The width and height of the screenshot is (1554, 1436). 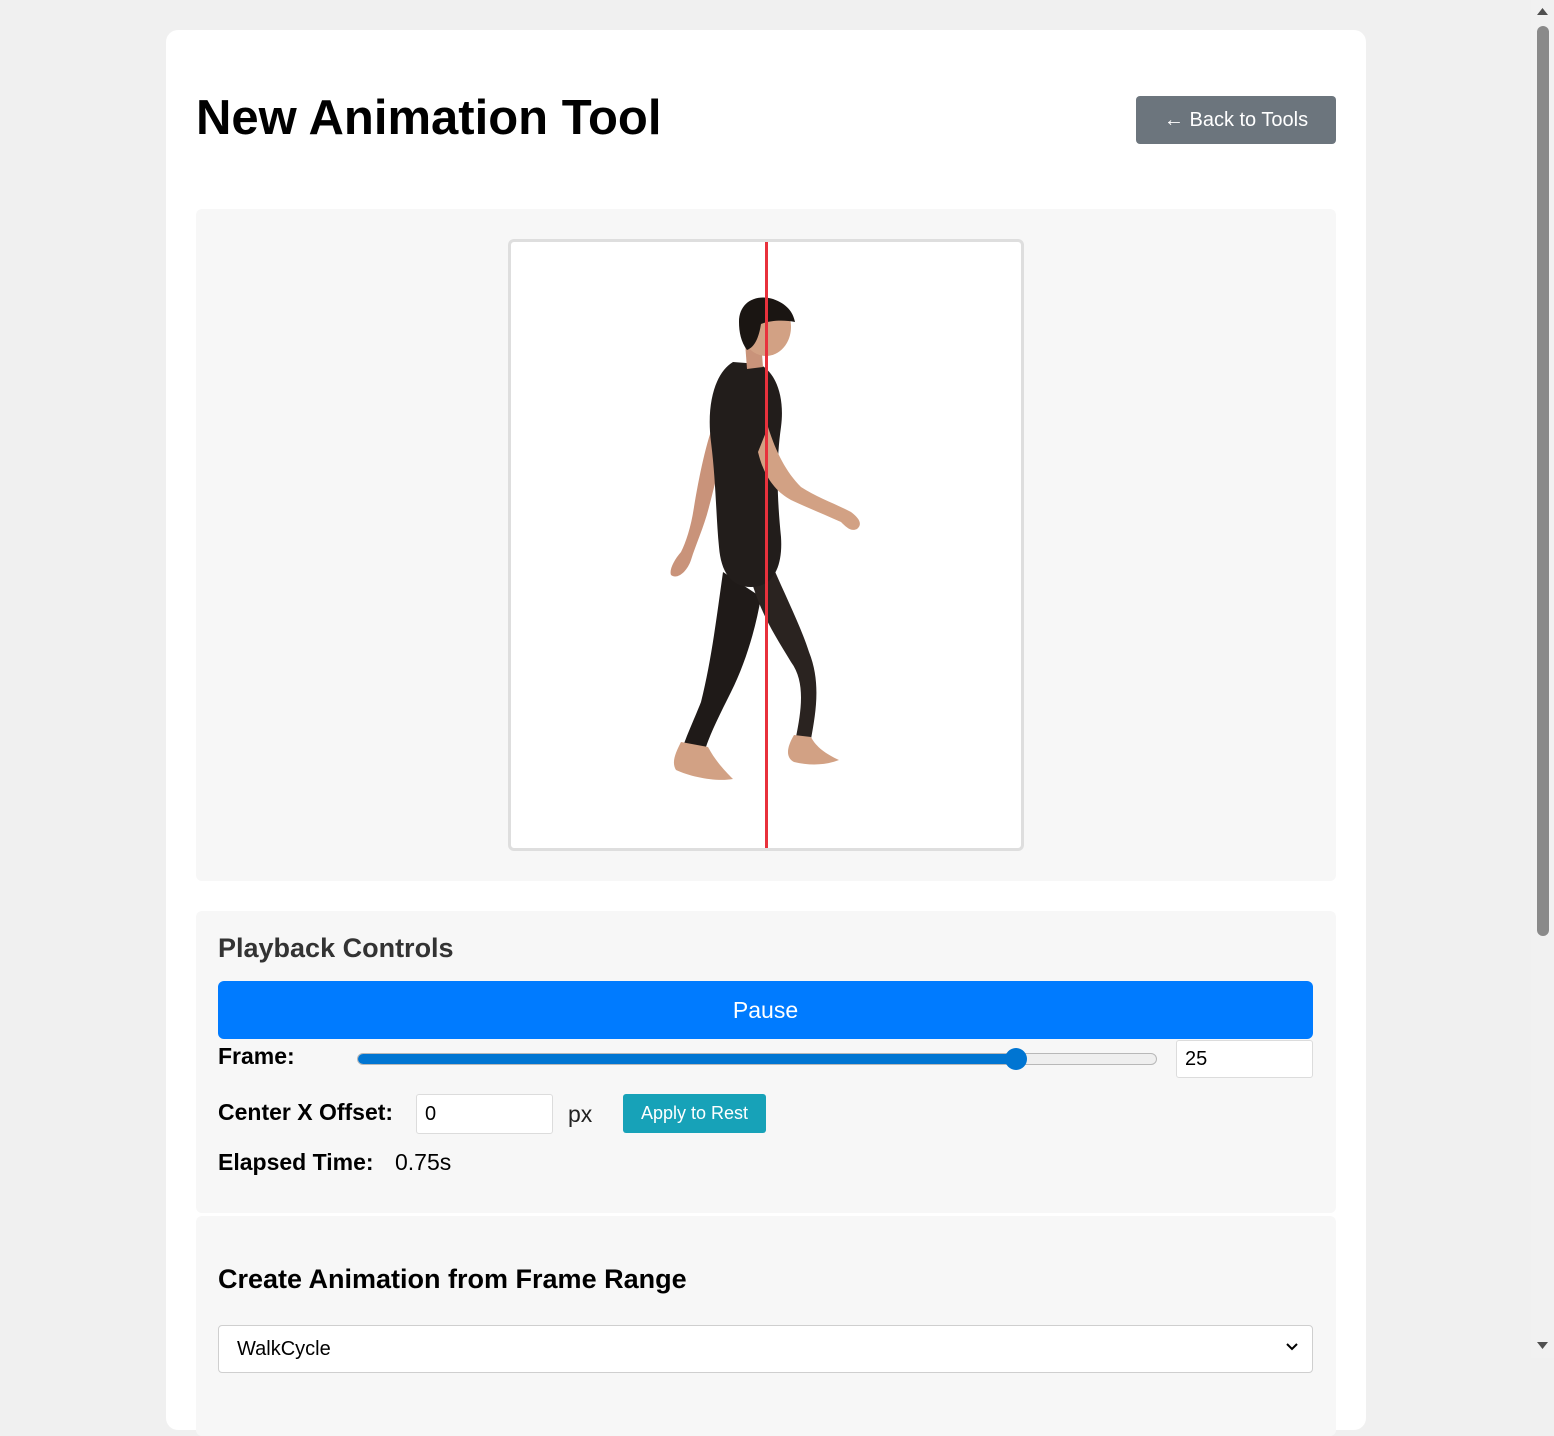 I want to click on scroll-up-arrow-icon, so click(x=1542, y=11).